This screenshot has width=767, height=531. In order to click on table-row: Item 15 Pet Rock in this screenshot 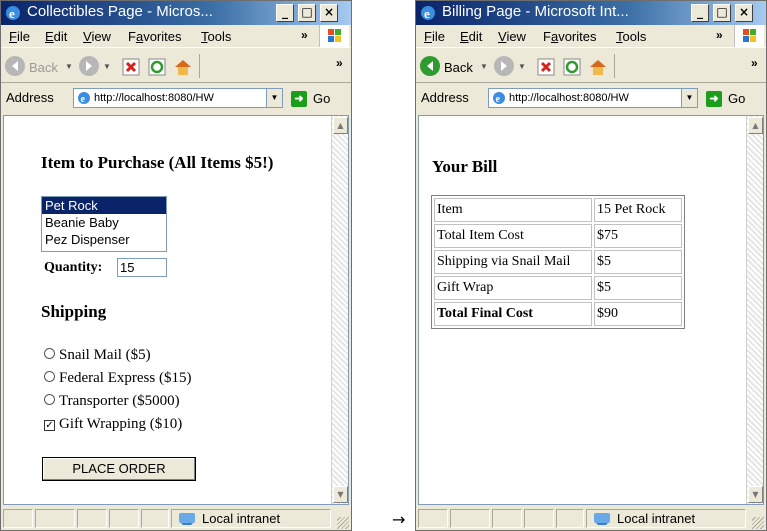, I will do `click(558, 210)`.